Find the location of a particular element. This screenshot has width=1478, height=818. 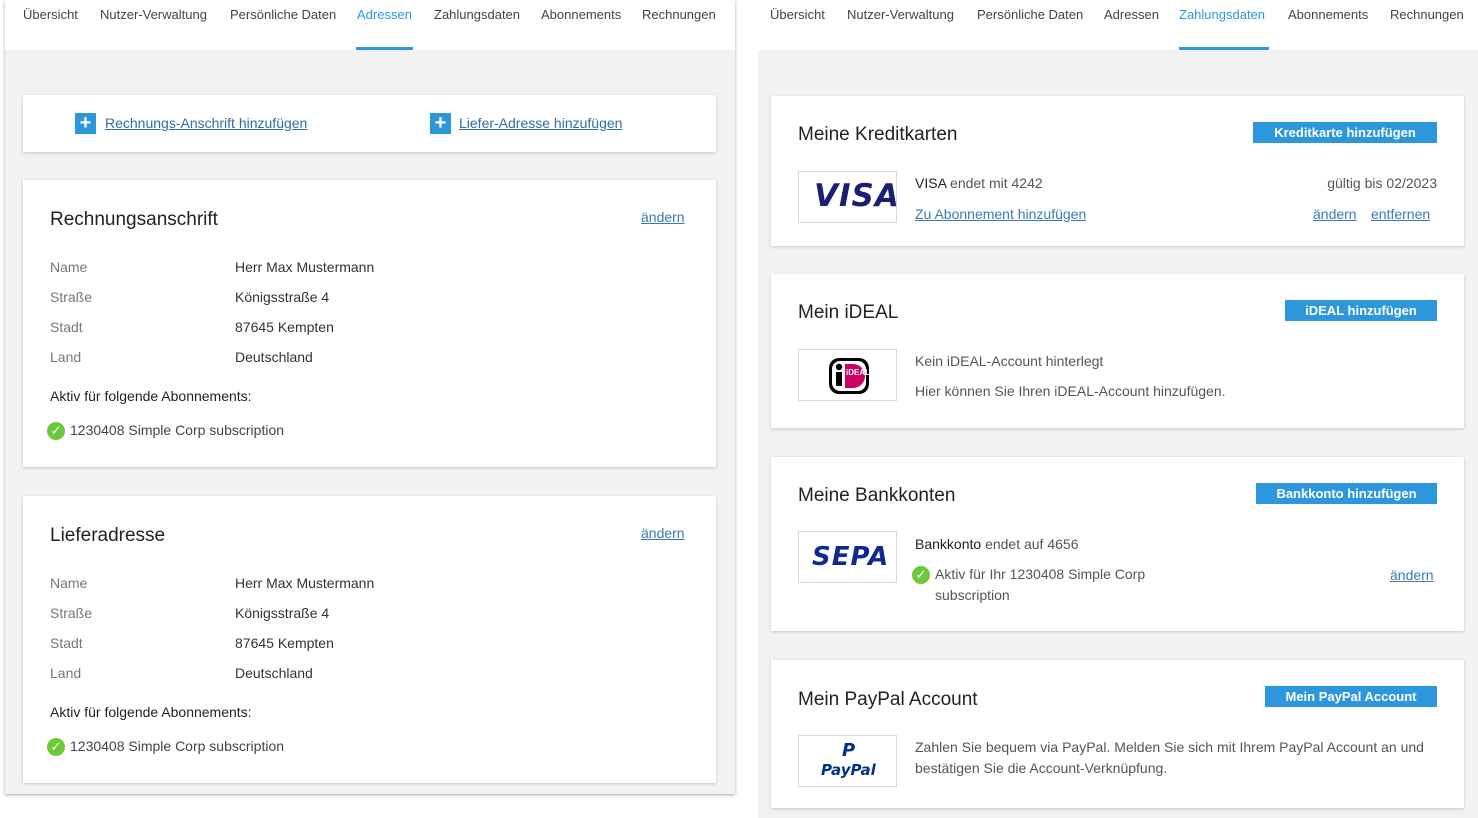

card-title: Mein iDEAL is located at coordinates (848, 312).